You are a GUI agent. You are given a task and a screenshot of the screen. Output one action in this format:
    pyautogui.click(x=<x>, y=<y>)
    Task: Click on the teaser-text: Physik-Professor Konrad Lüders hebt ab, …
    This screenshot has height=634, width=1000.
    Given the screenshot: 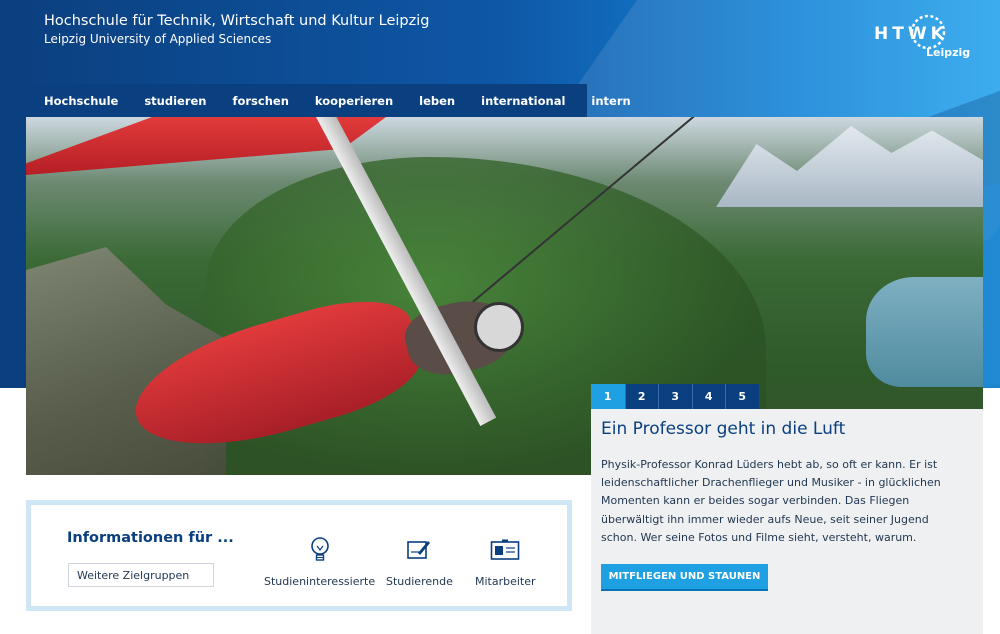 What is the action you would take?
    pyautogui.click(x=771, y=501)
    